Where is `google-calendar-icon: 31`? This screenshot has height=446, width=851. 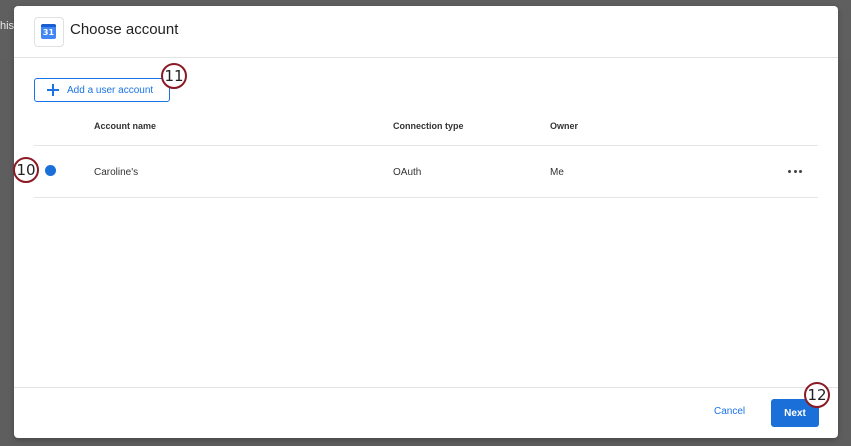
google-calendar-icon: 31 is located at coordinates (49, 32).